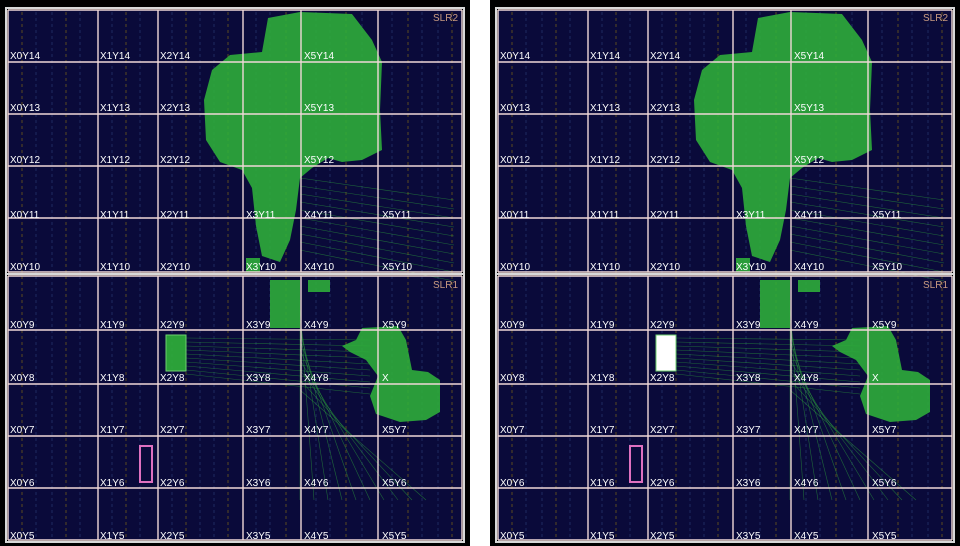 This screenshot has height=546, width=960. I want to click on pblock-x2y8, so click(176, 353).